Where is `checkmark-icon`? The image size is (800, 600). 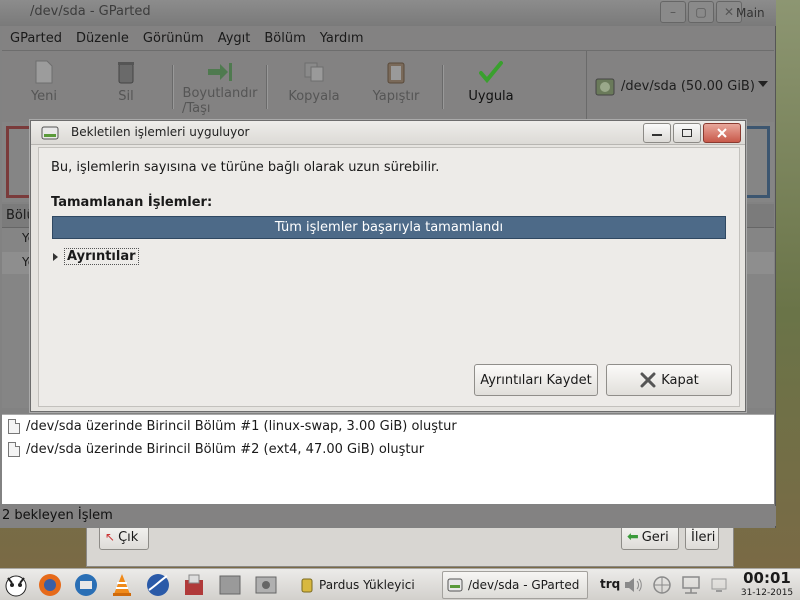
checkmark-icon is located at coordinates (491, 72).